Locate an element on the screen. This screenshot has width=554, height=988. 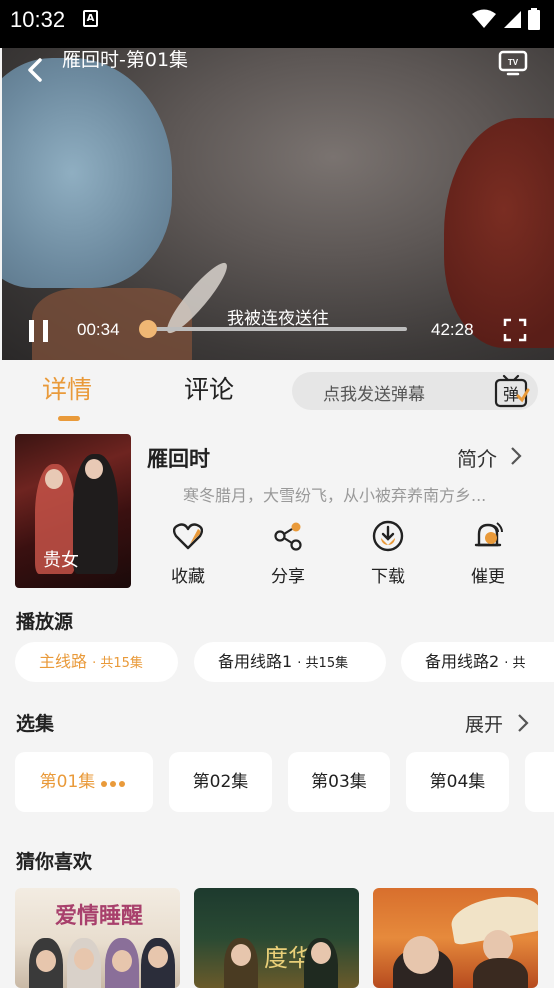
progress-bar is located at coordinates (274, 329).